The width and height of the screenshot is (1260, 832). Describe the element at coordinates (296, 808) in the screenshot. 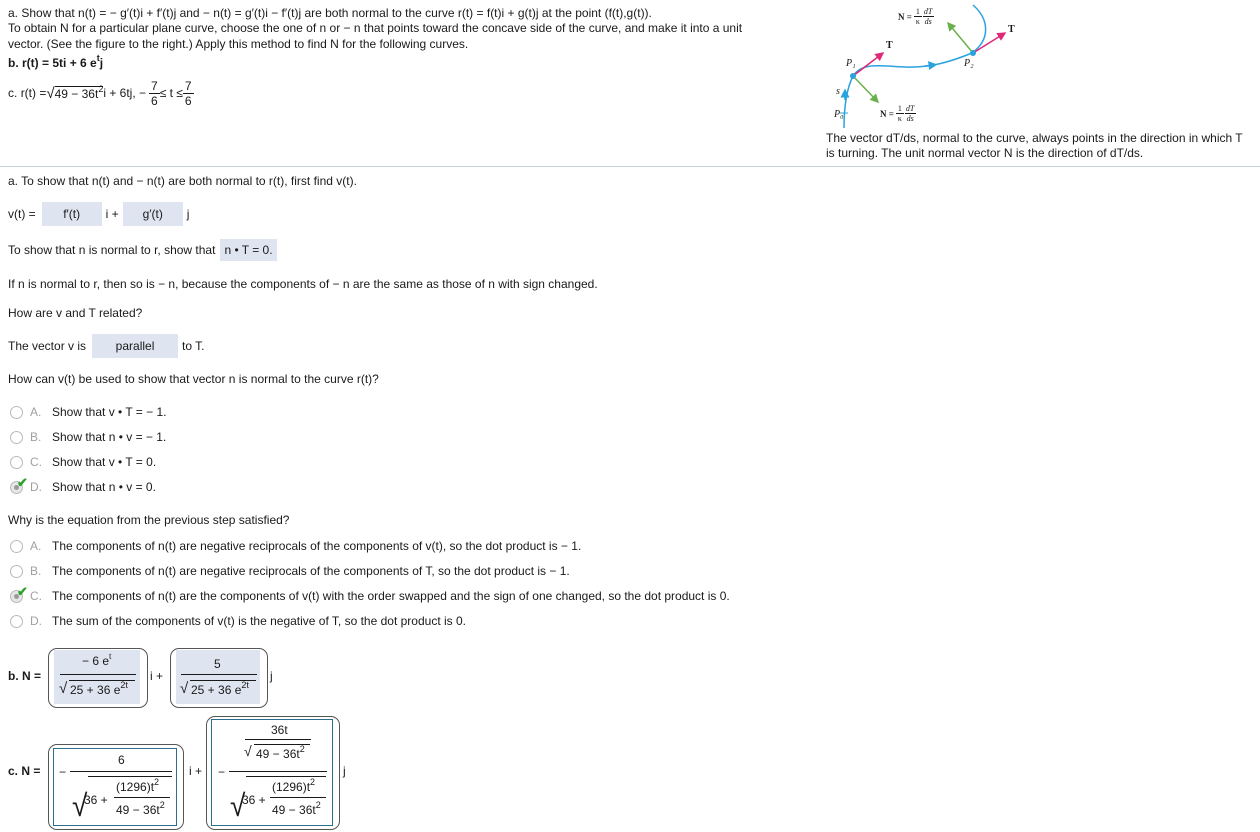

I see `part-c-j-den-frac-den: 49 − 36t2` at that location.